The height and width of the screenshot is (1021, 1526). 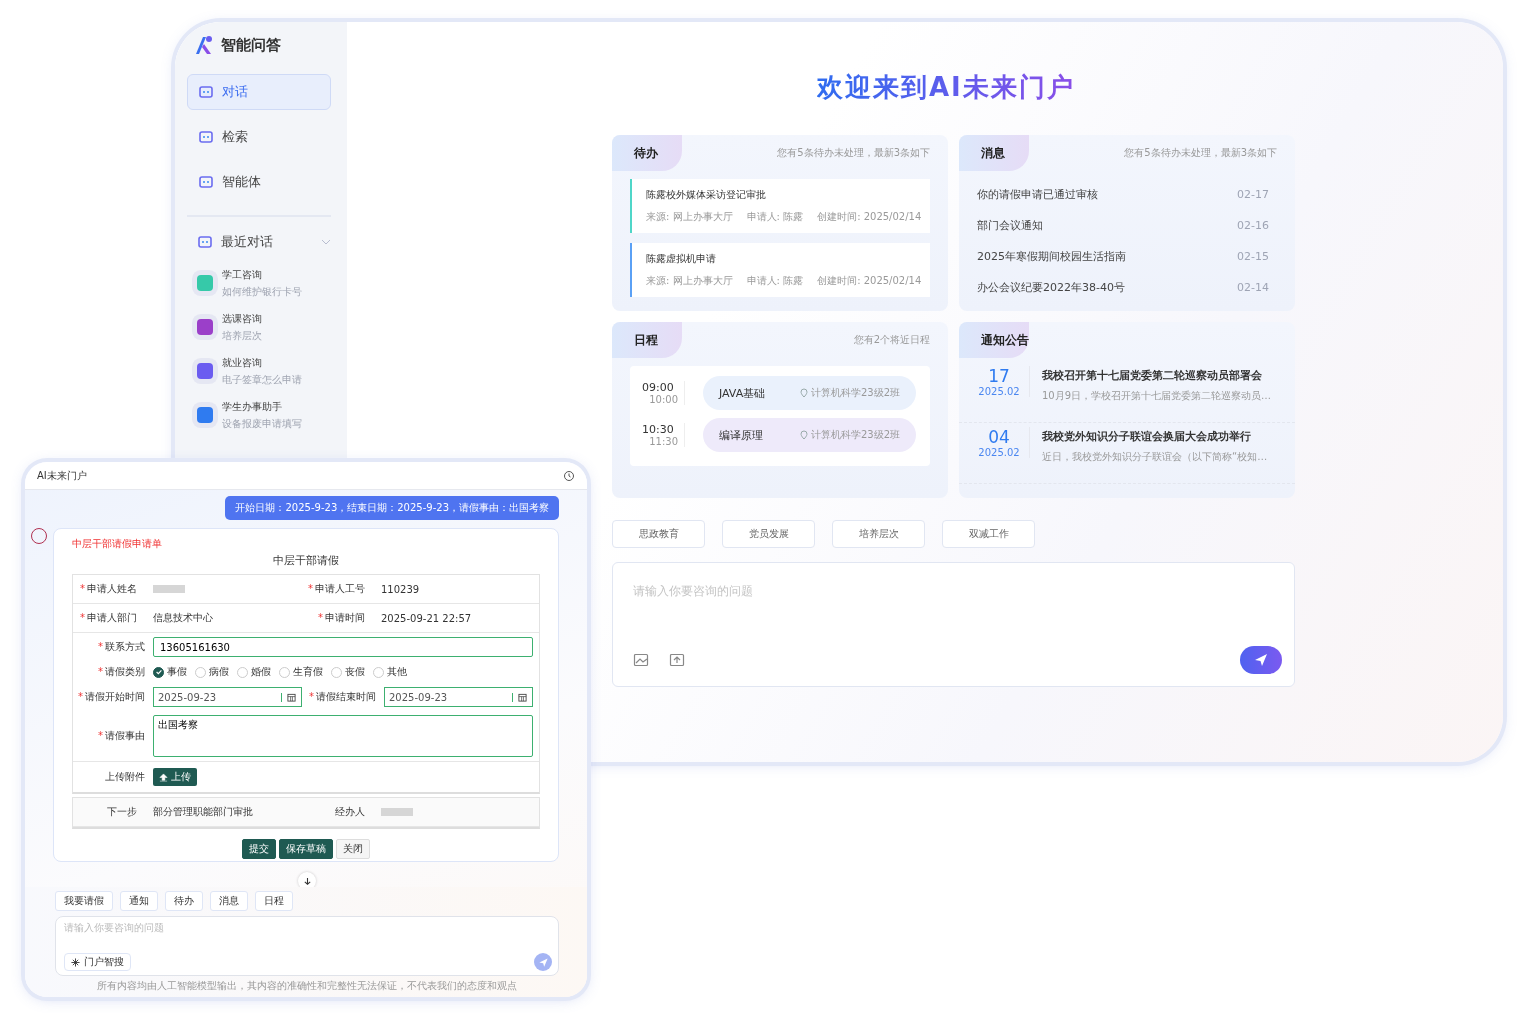 What do you see at coordinates (658, 534) in the screenshot?
I see `topic-tag: 思政教育` at bounding box center [658, 534].